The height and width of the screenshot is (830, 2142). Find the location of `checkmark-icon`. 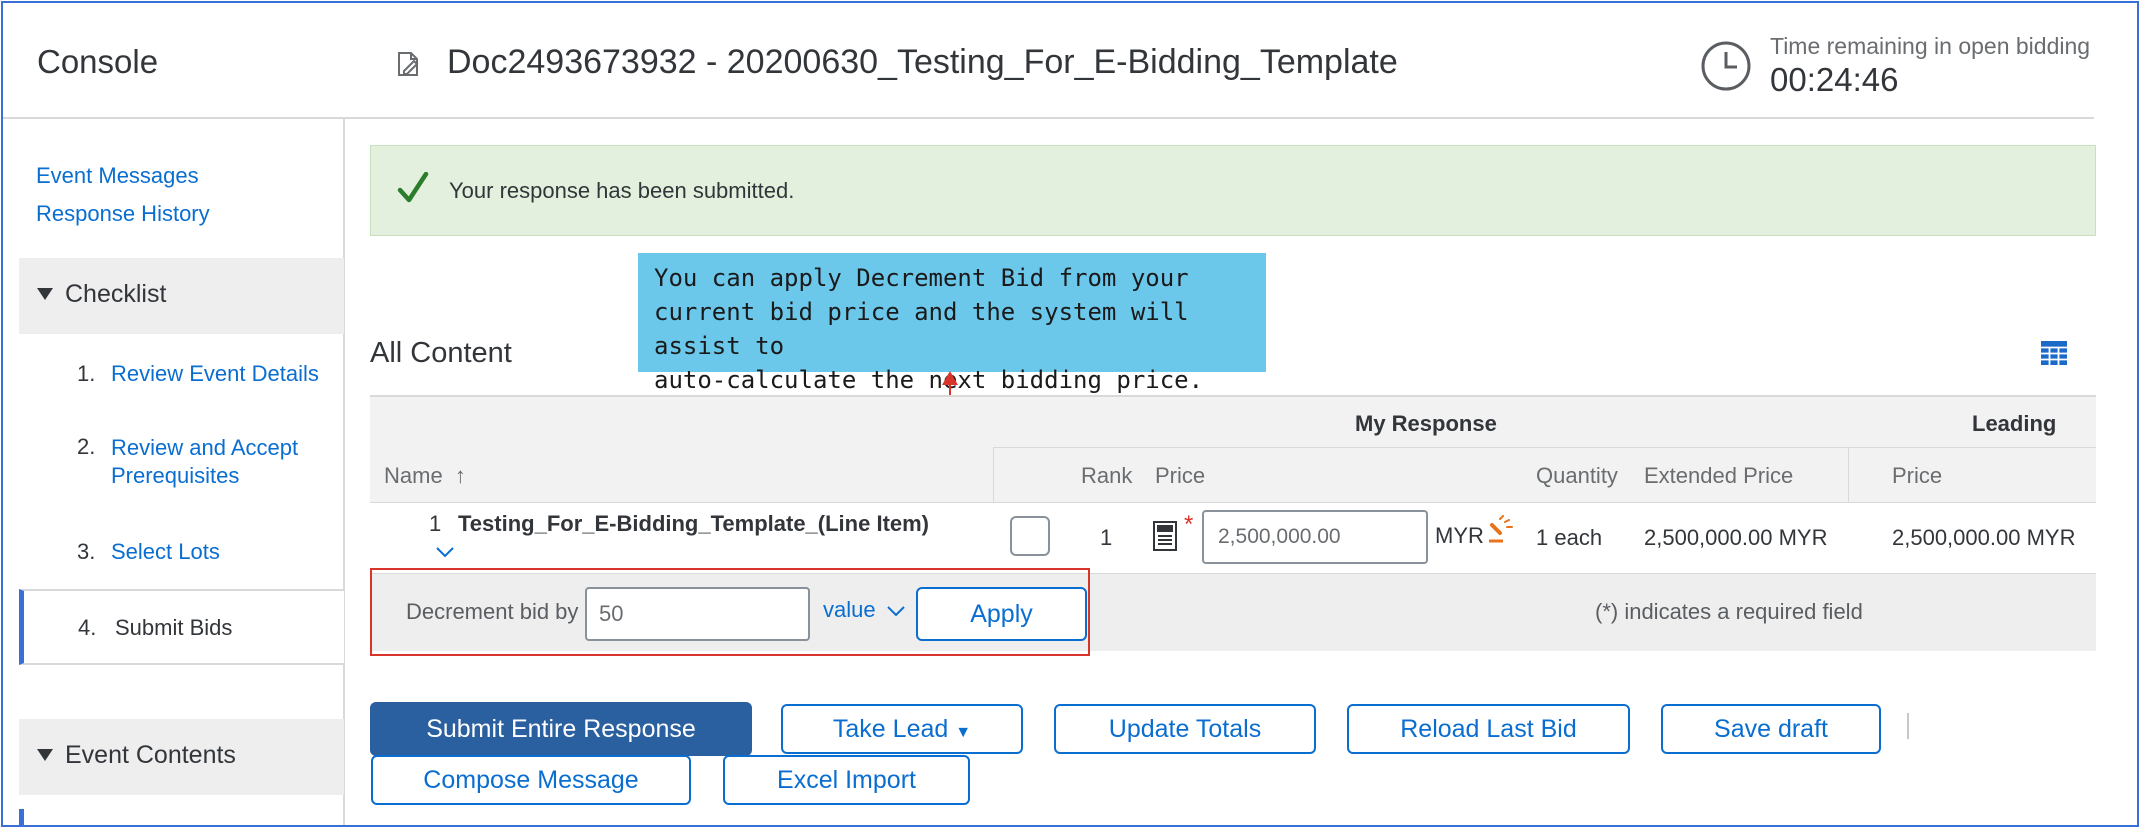

checkmark-icon is located at coordinates (413, 187).